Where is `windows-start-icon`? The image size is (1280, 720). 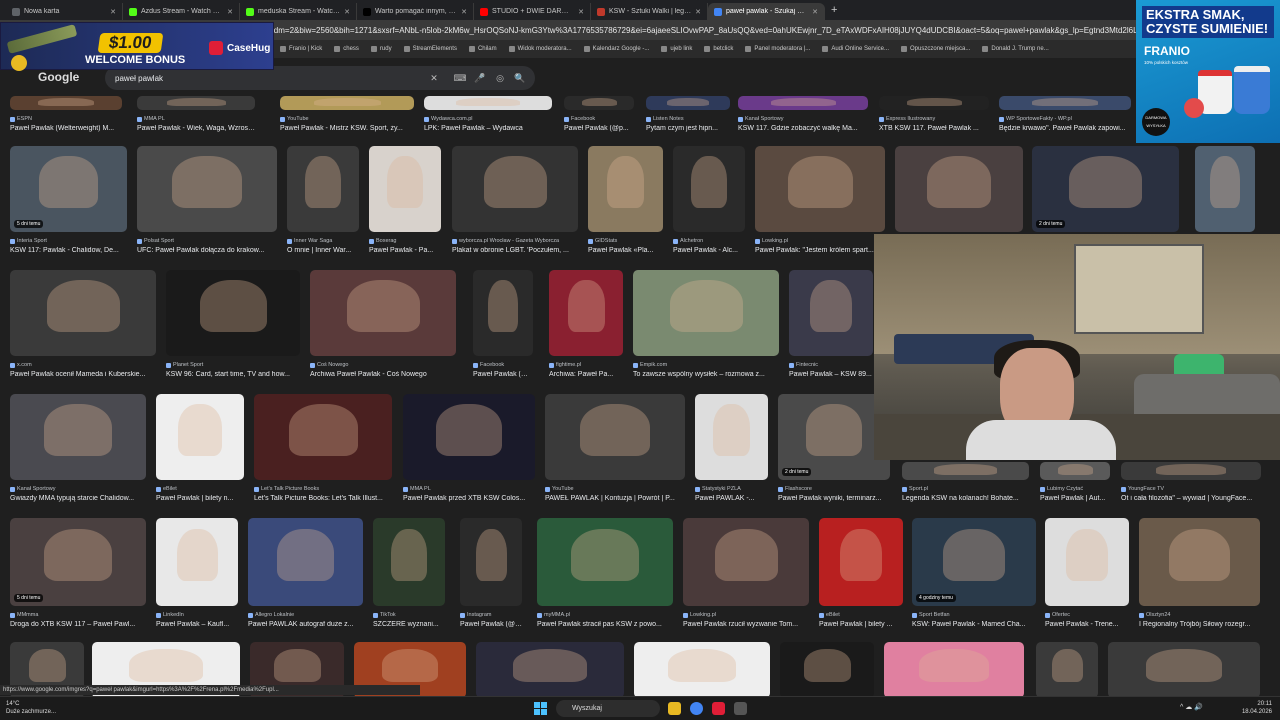 windows-start-icon is located at coordinates (540, 708).